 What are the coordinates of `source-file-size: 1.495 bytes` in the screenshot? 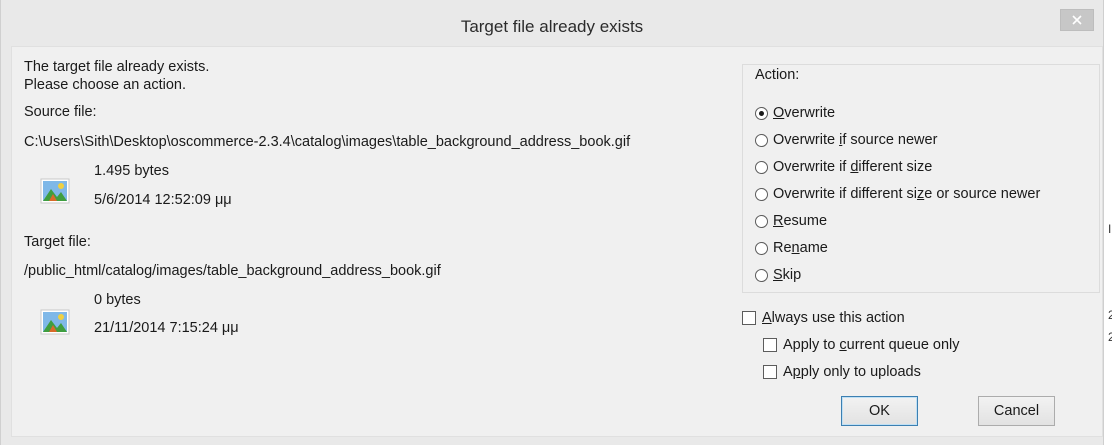 It's located at (131, 171).